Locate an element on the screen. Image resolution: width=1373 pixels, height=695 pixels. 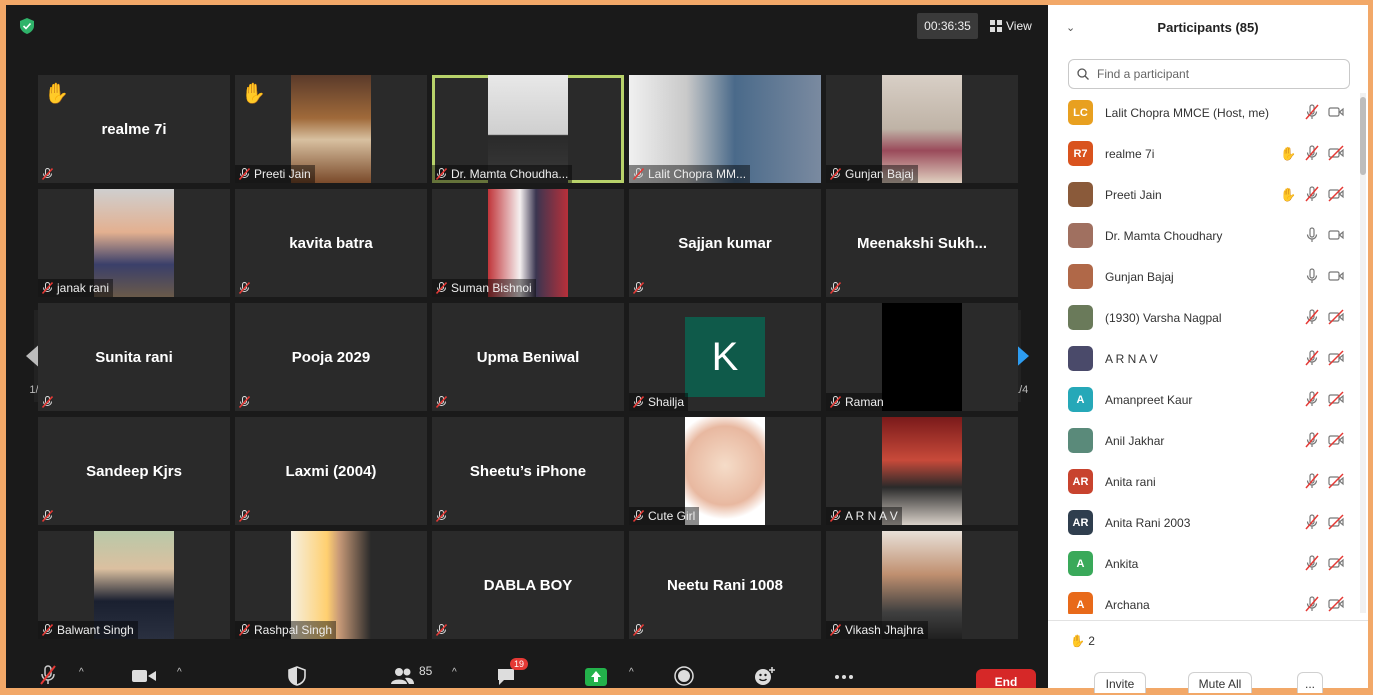
video-tile: Upma Beniwal is located at coordinates (528, 357).